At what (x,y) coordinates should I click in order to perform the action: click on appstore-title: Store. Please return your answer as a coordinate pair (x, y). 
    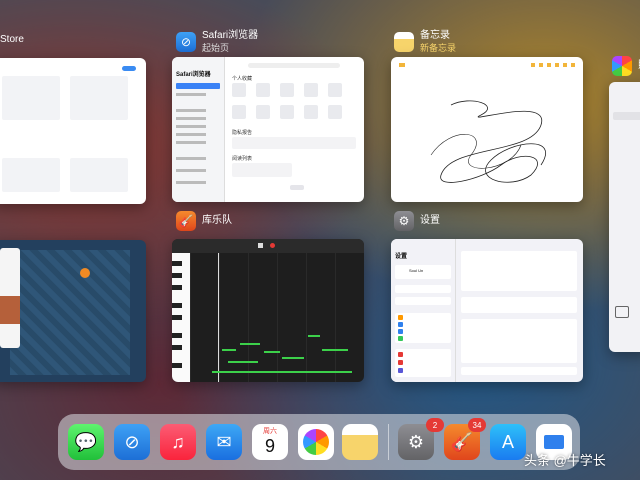
    Looking at the image, I should click on (12, 39).